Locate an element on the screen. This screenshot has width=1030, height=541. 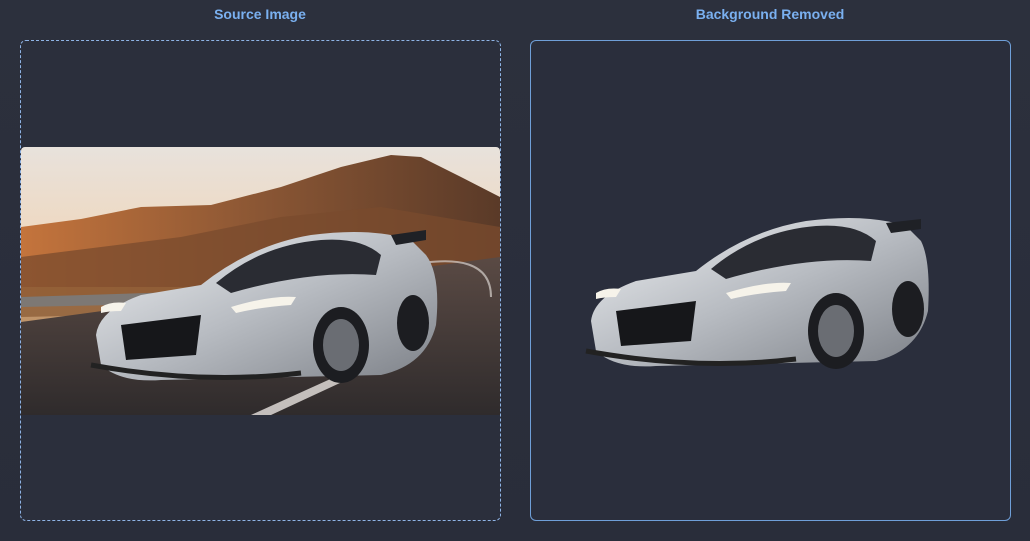
result-image is located at coordinates (756, 291).